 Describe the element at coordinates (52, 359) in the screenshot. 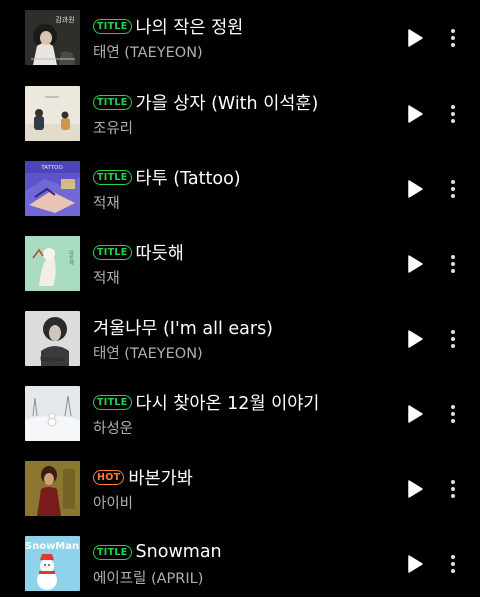

I see `album-art-text: taeyeon` at that location.